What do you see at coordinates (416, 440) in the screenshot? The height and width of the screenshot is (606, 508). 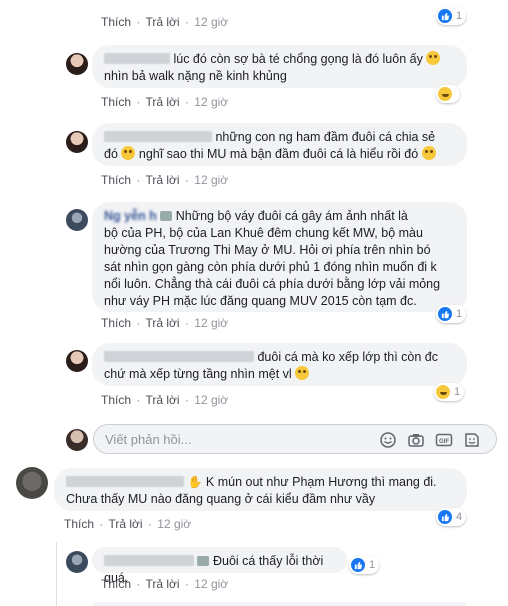 I see `camera-icon` at bounding box center [416, 440].